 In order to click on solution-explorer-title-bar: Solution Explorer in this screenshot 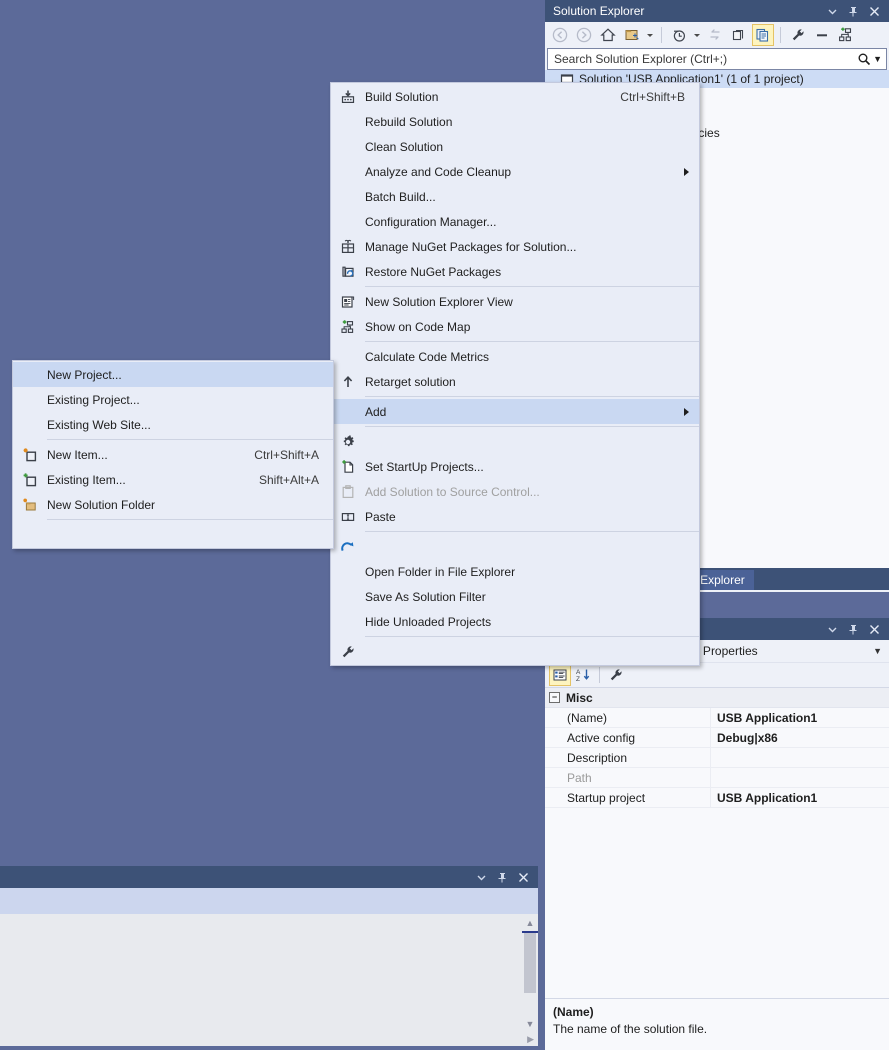, I will do `click(717, 11)`.